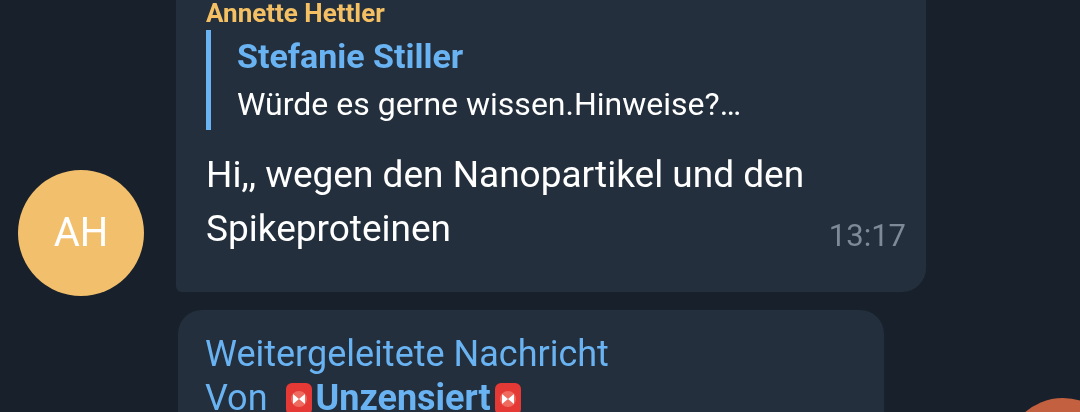 This screenshot has height=412, width=1080. Describe the element at coordinates (506, 202) in the screenshot. I see `message-text: Hi,, wegen den Nanopartikel und den Spikeproteinen` at that location.